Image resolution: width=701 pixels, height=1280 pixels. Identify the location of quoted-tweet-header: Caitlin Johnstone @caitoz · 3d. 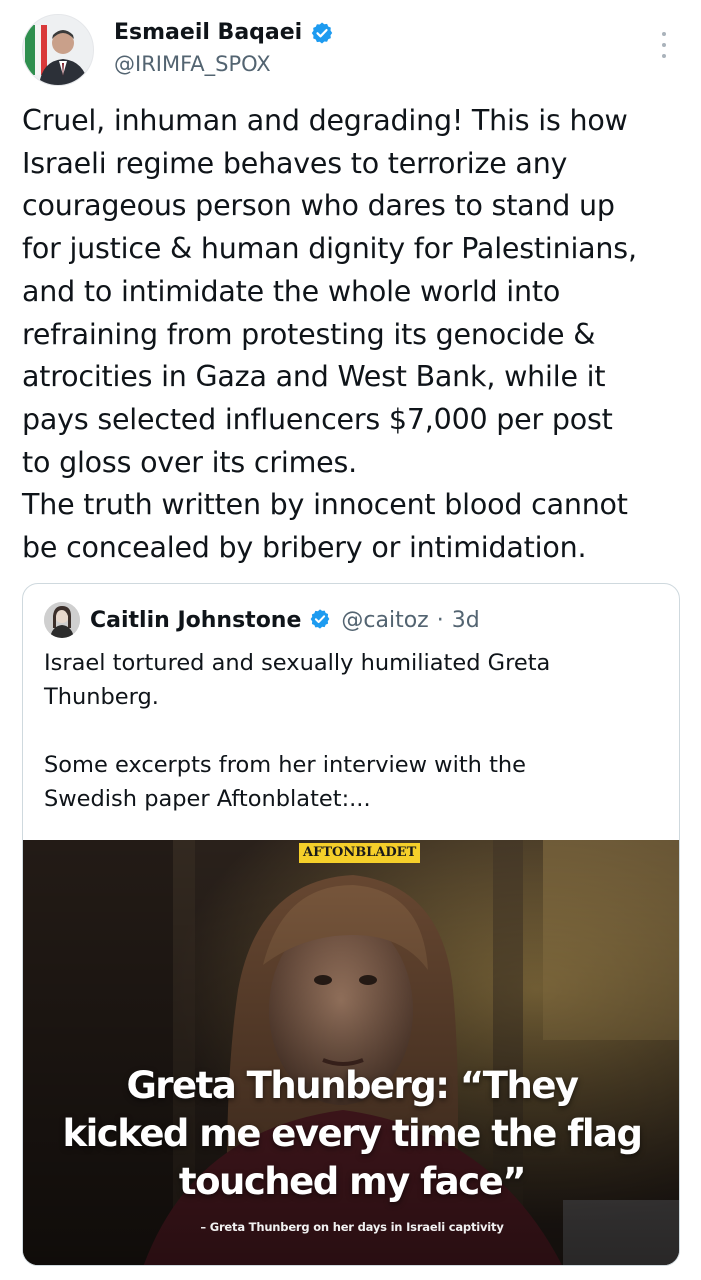
(262, 620).